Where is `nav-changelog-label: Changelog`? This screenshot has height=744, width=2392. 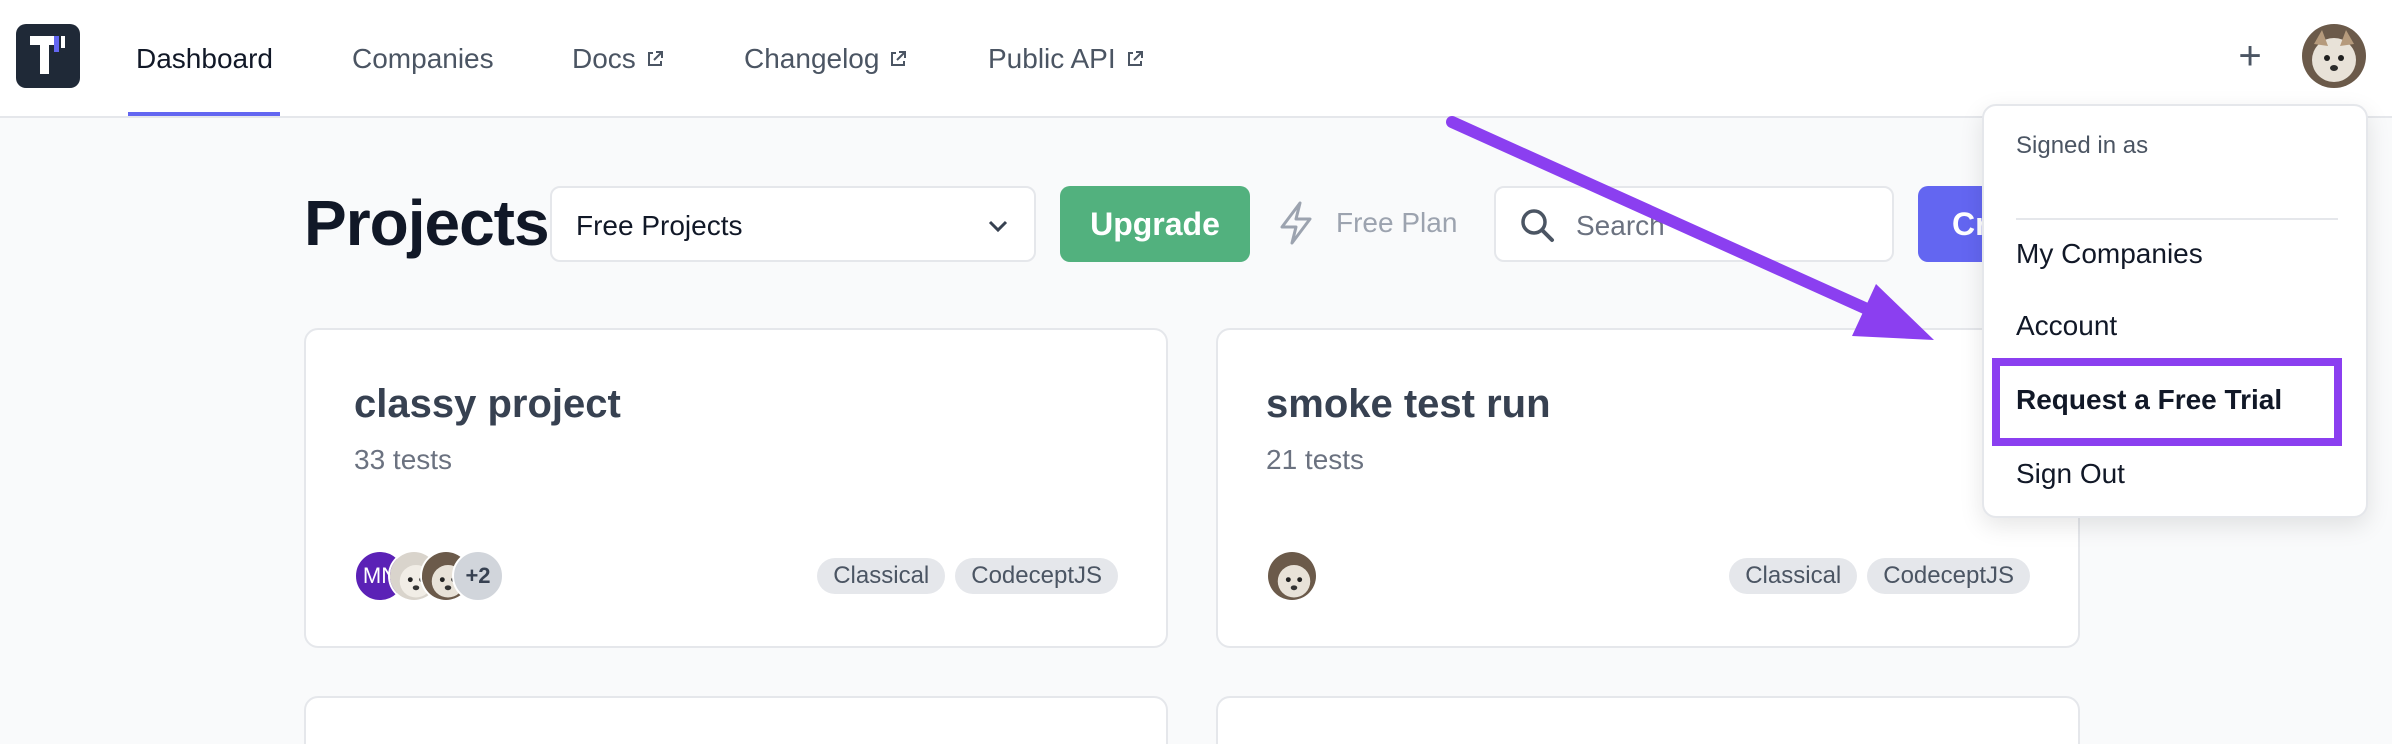 nav-changelog-label: Changelog is located at coordinates (812, 58).